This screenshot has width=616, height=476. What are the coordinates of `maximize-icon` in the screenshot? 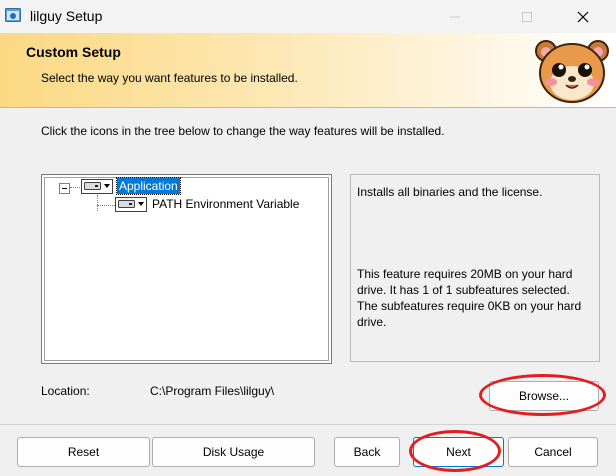 It's located at (527, 17).